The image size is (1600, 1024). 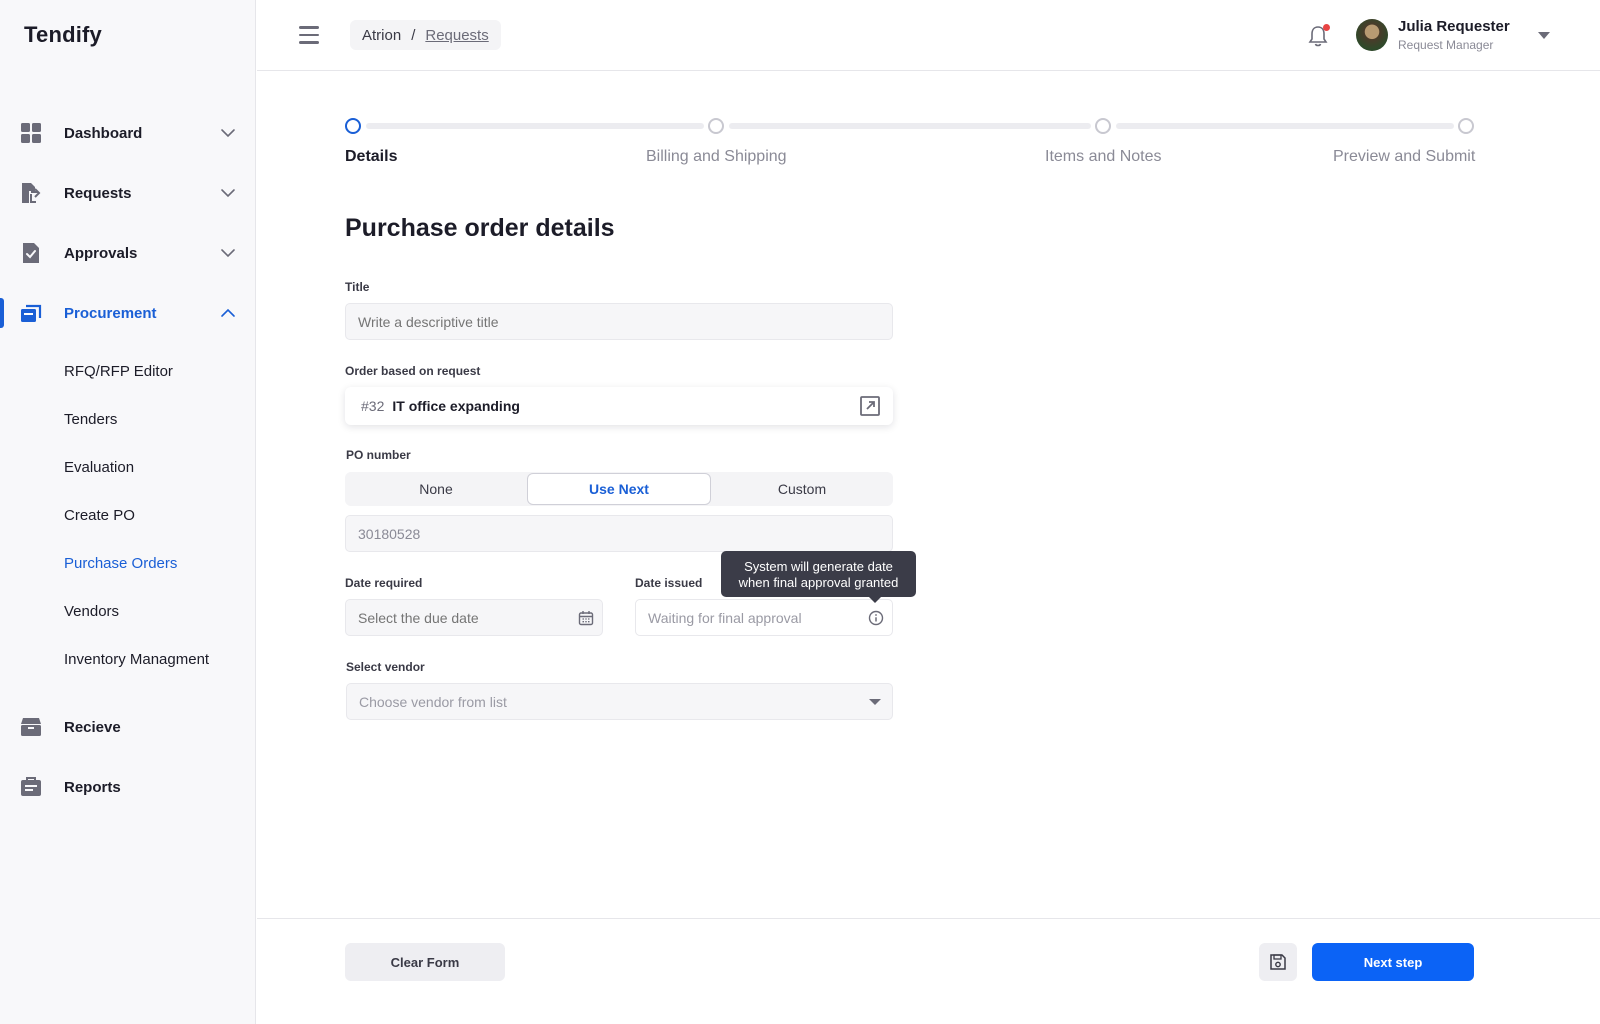 What do you see at coordinates (716, 126) in the screenshot?
I see `step-indicator-billing` at bounding box center [716, 126].